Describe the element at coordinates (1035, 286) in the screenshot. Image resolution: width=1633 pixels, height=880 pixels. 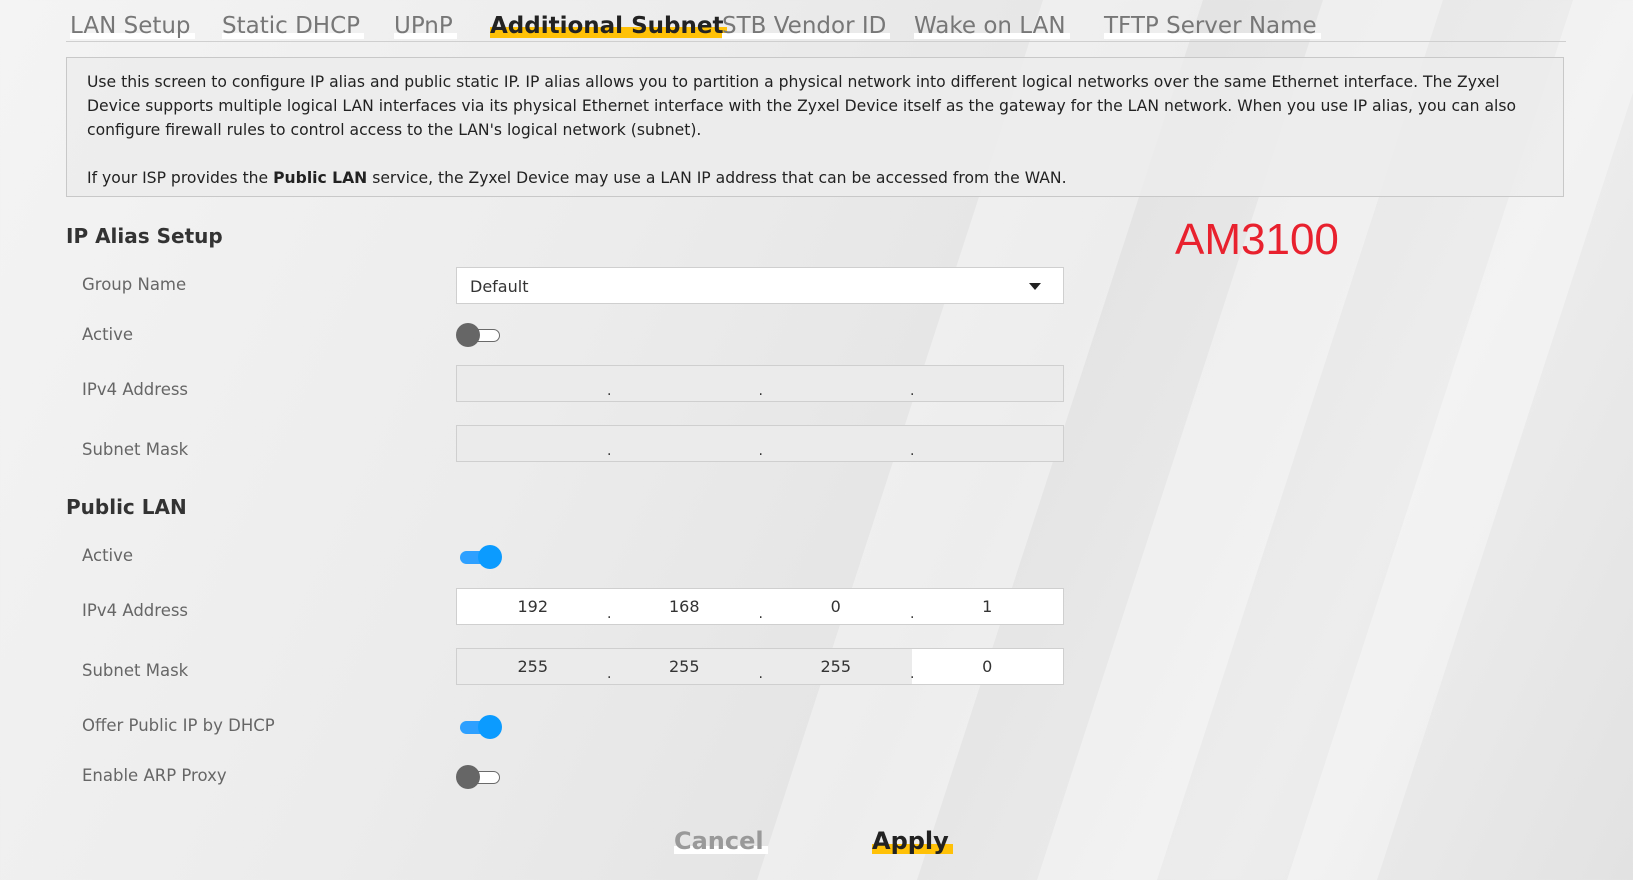
I see `chevron-down-icon` at that location.